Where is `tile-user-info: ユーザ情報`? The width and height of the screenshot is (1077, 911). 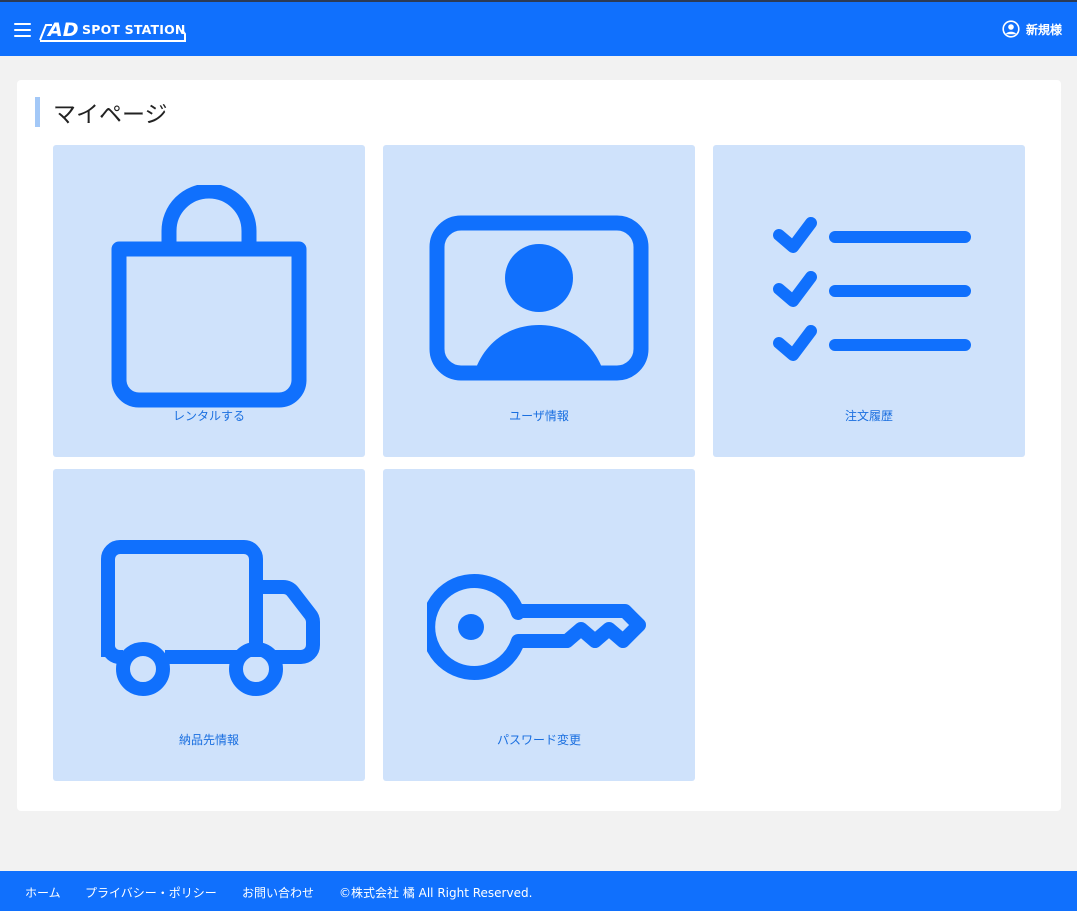
tile-user-info: ユーザ情報 is located at coordinates (539, 301).